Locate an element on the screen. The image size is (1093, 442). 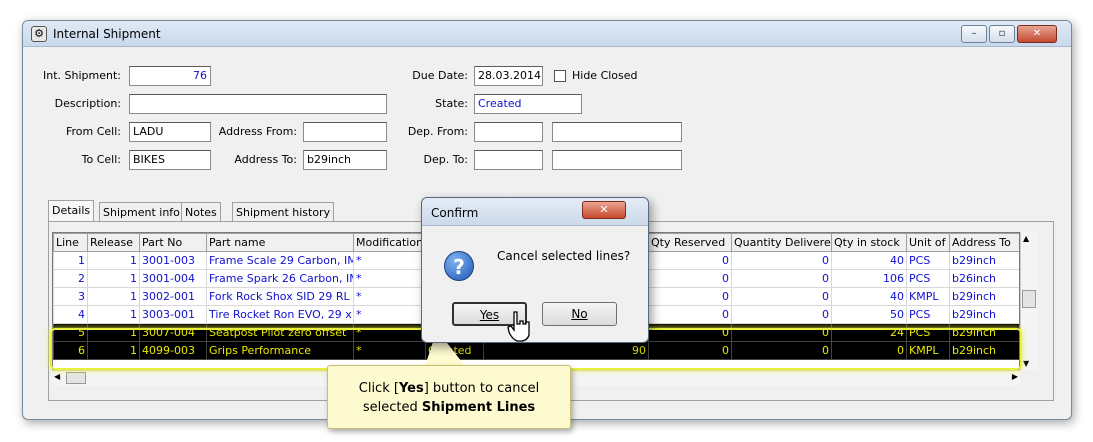
scroll-up-icon: ▲ is located at coordinates (1026, 238).